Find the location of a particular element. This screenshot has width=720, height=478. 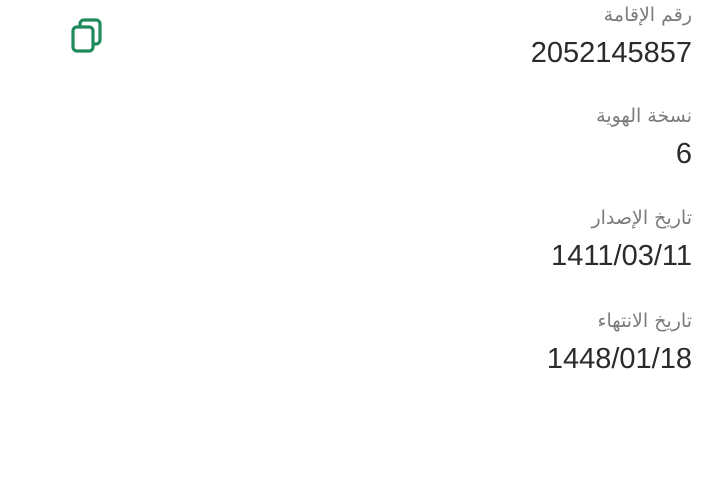

issue-date-value: 1411/03/11 is located at coordinates (621, 256).